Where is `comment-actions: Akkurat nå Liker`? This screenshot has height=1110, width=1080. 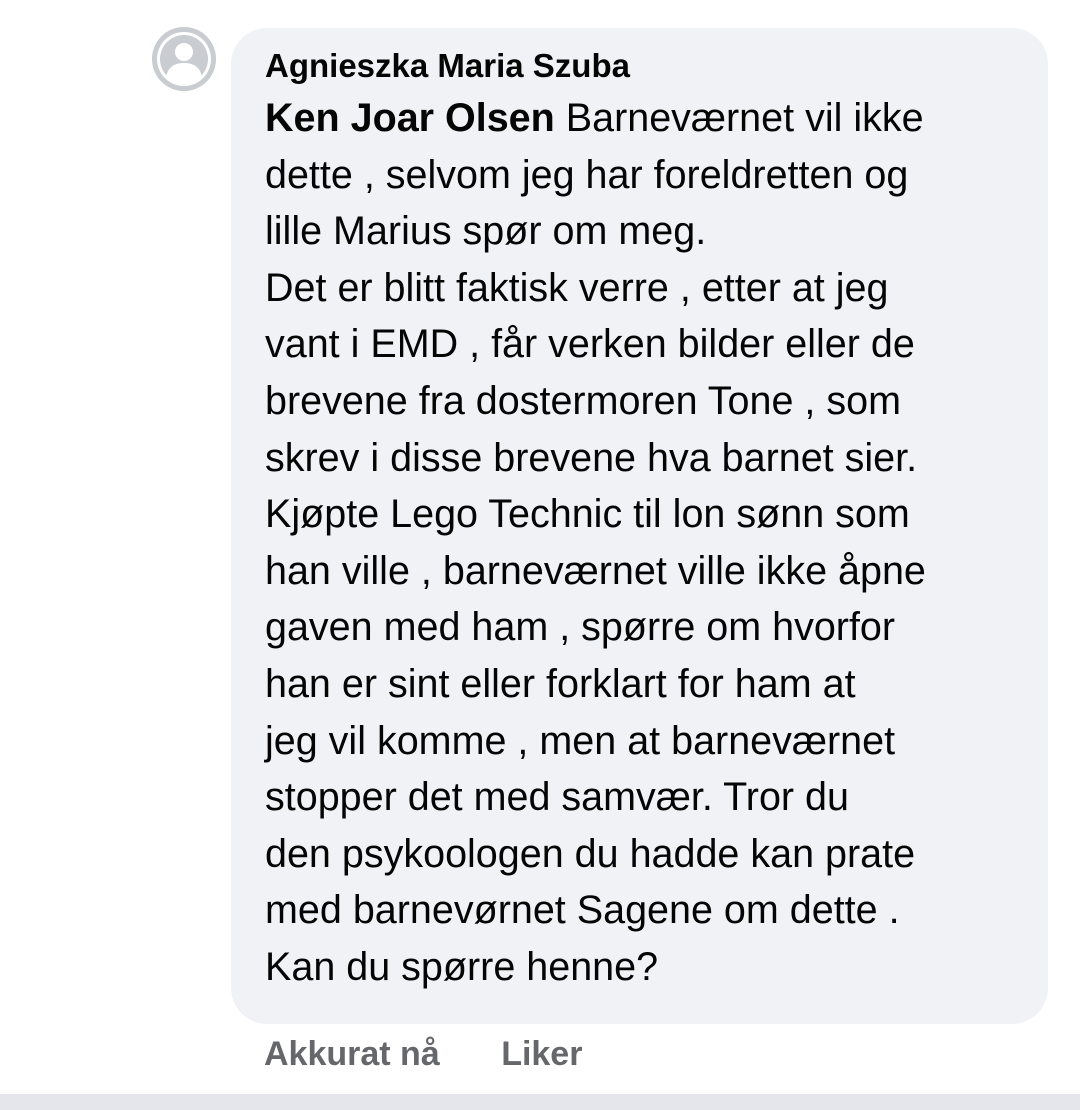
comment-actions: Akkurat nå Liker is located at coordinates (423, 1054).